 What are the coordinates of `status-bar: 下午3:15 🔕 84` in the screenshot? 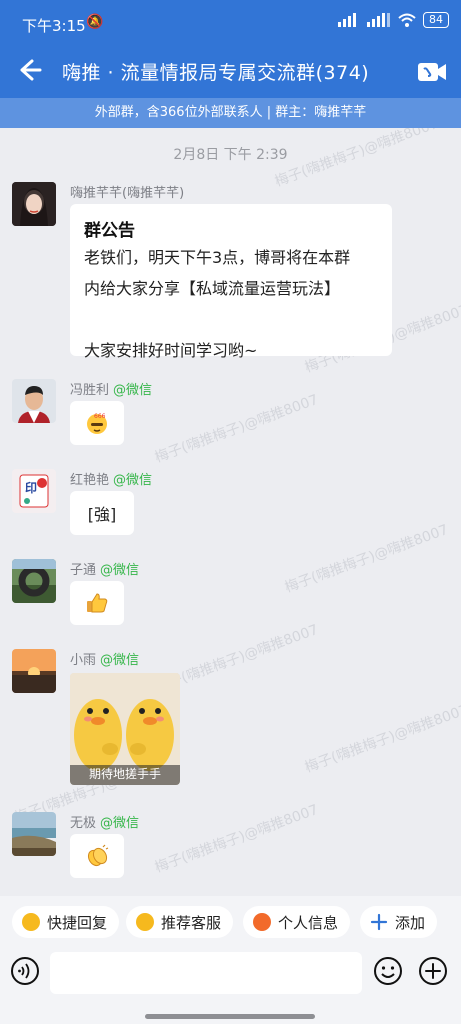 It's located at (230, 23).